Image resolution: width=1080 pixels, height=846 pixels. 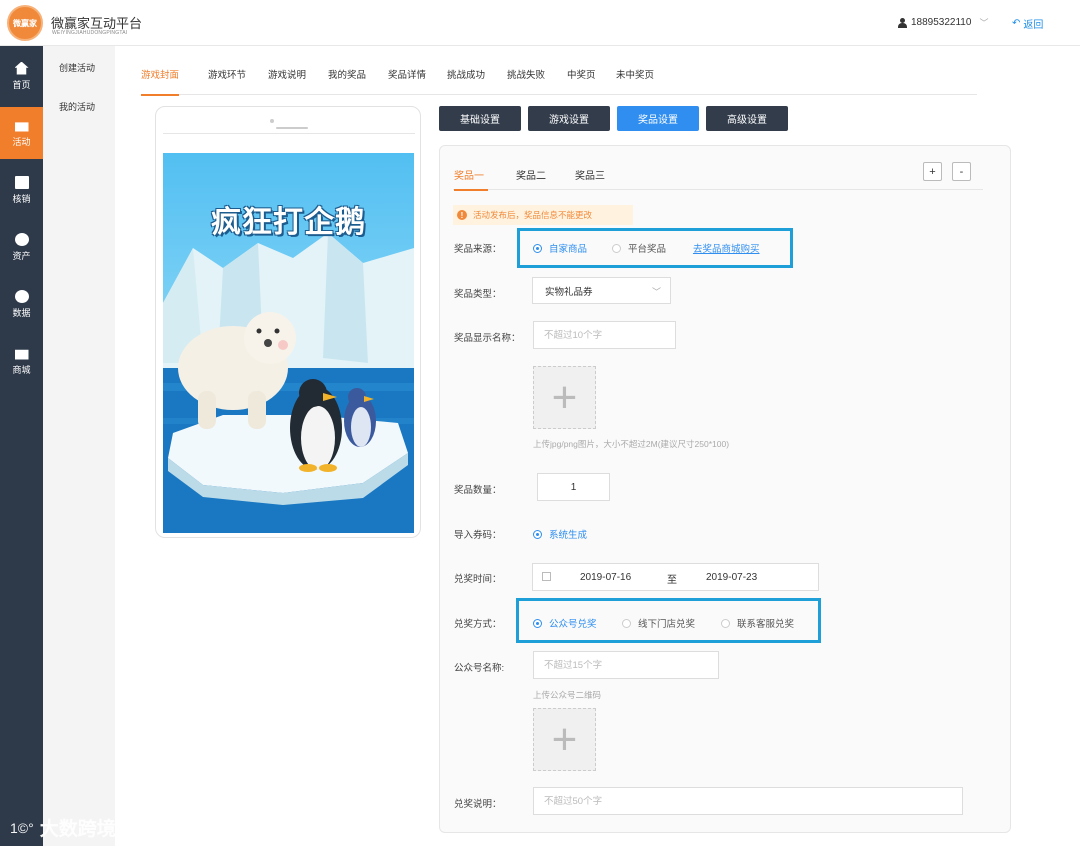 I want to click on radio-label: 平台奖品, so click(x=647, y=249).